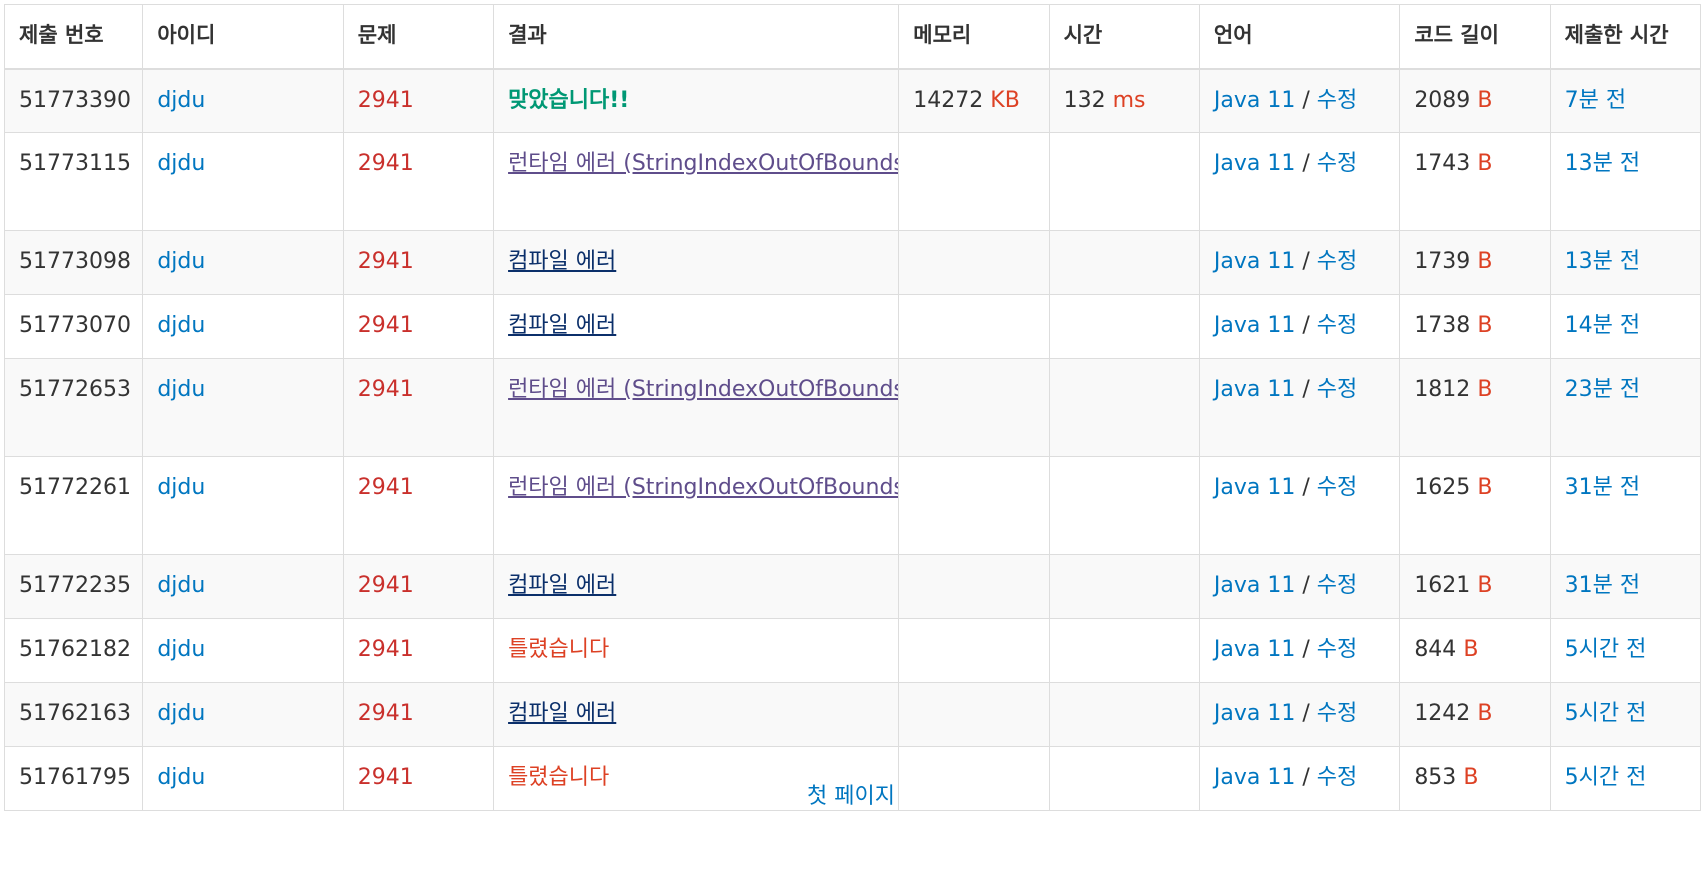  What do you see at coordinates (696, 181) in the screenshot?
I see `result-cell: 런타임 에러 (StringIndexOutOfBounds)` at bounding box center [696, 181].